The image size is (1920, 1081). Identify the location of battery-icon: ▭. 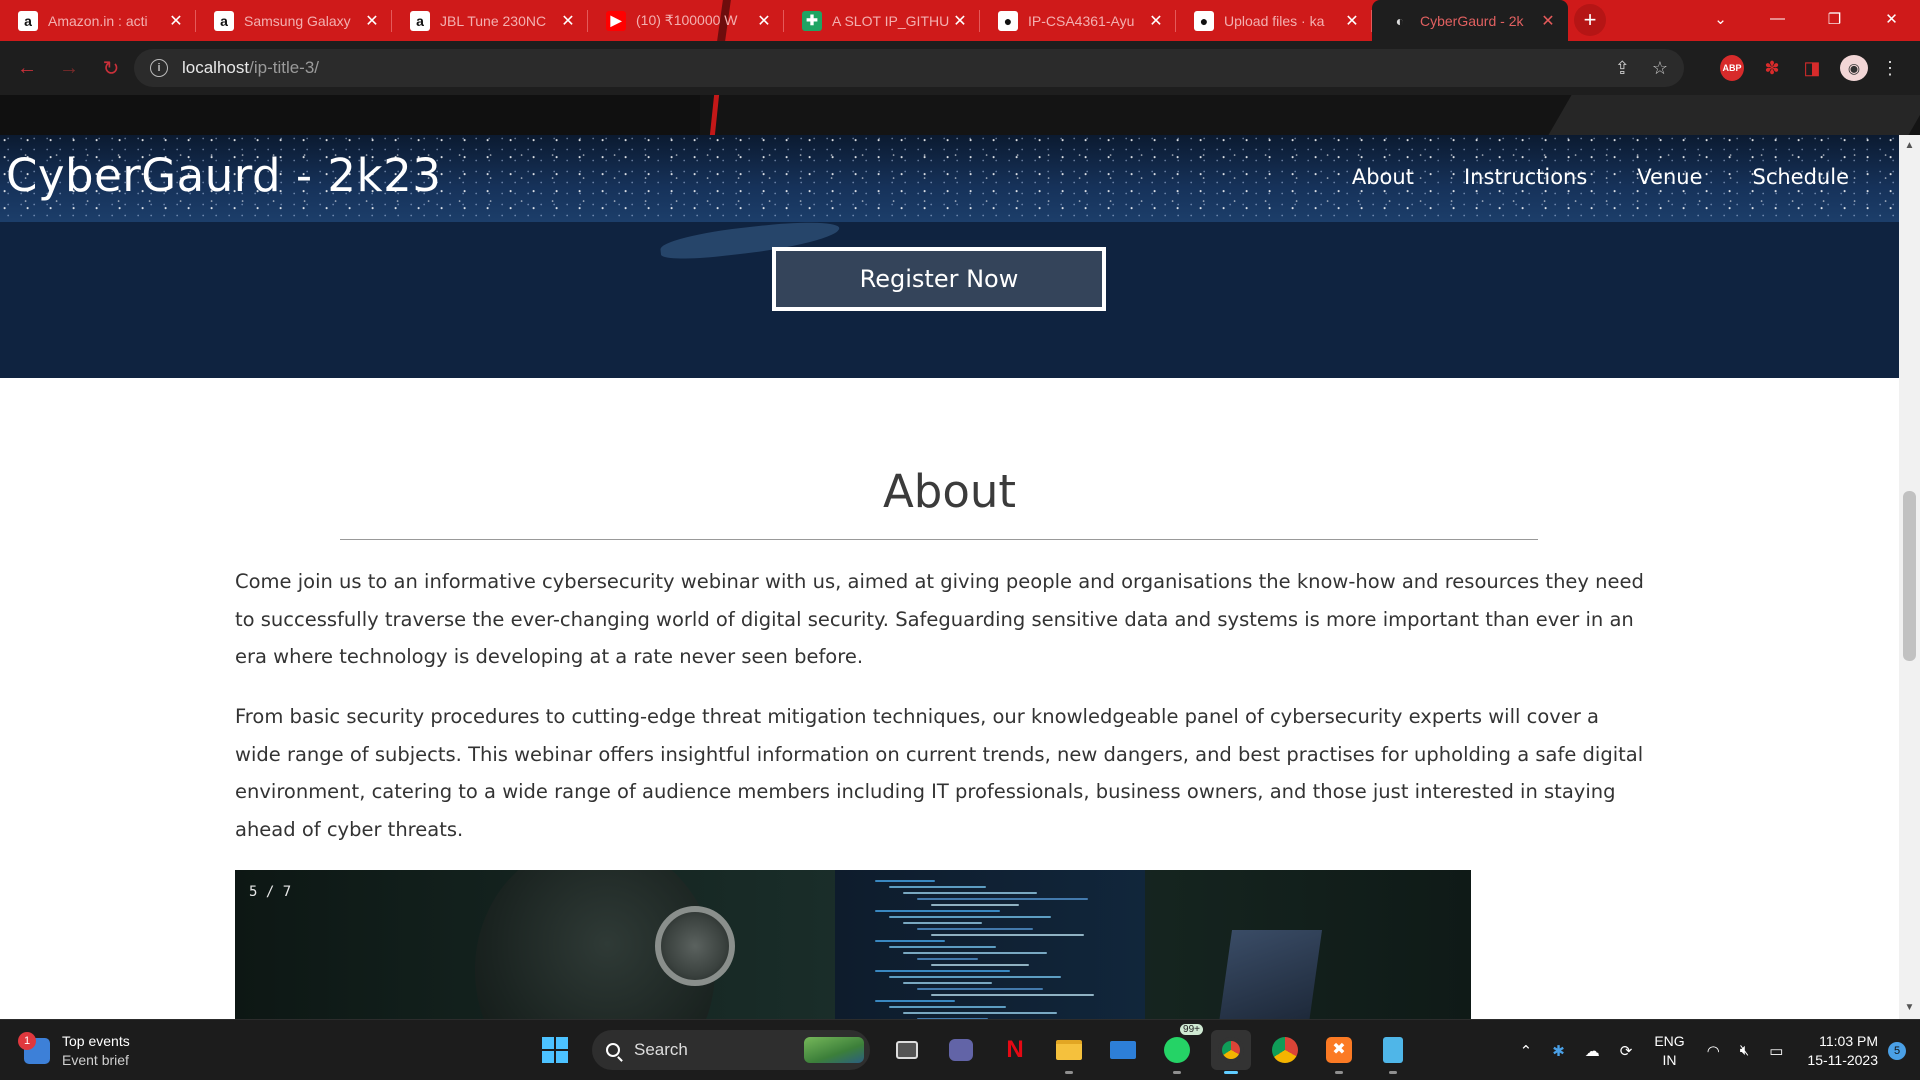
(1776, 1051).